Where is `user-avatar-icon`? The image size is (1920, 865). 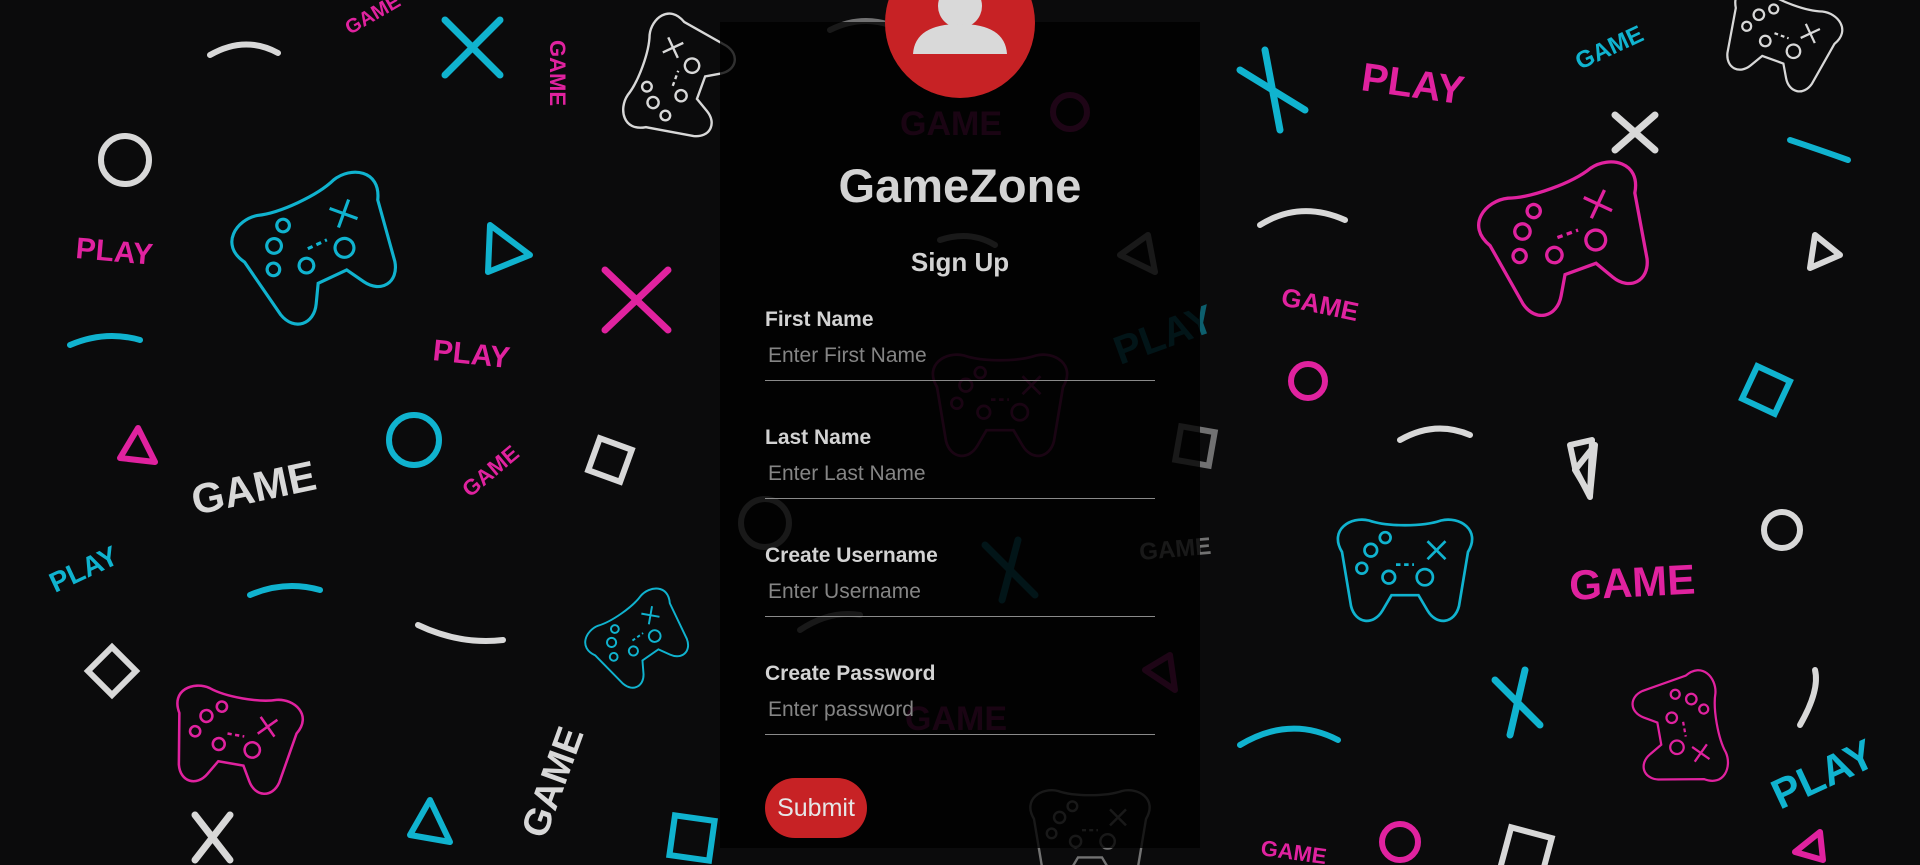 user-avatar-icon is located at coordinates (960, 27).